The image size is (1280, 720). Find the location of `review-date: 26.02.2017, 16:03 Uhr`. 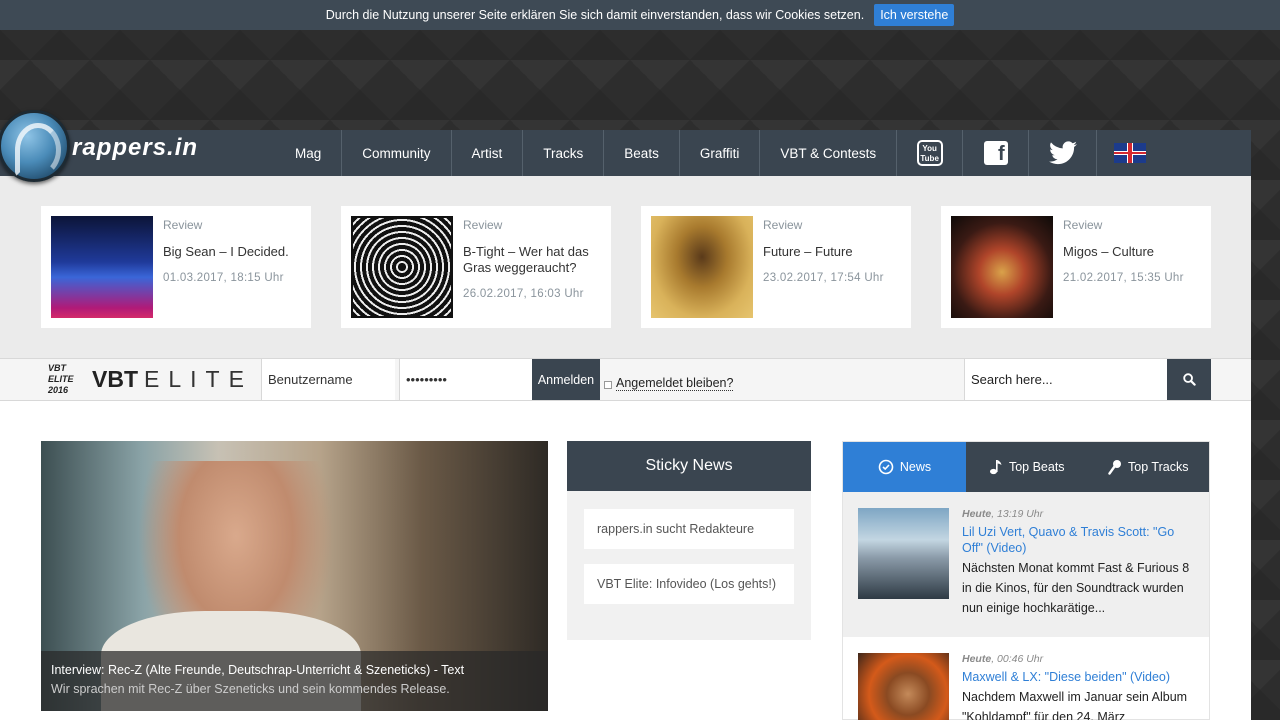

review-date: 26.02.2017, 16:03 Uhr is located at coordinates (523, 294).